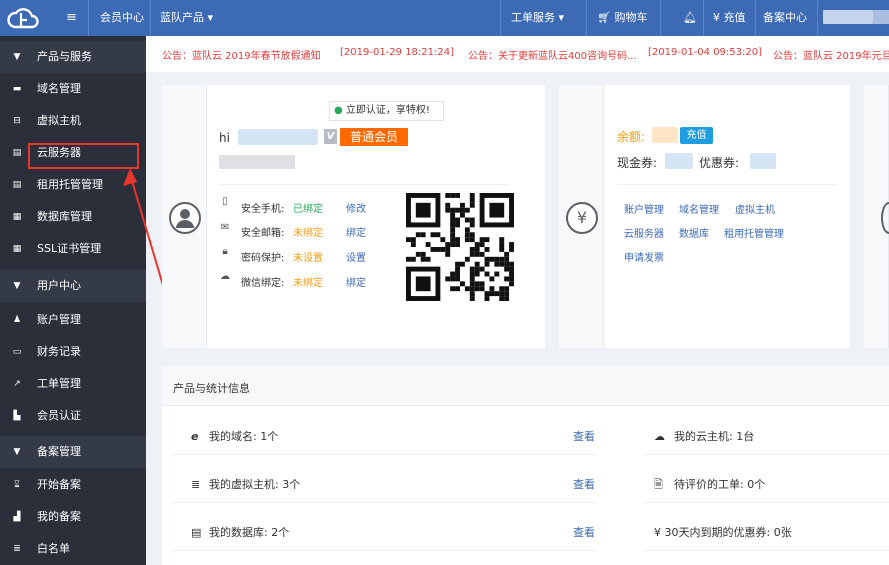 The height and width of the screenshot is (565, 889). I want to click on balance-label: 余额:, so click(631, 137).